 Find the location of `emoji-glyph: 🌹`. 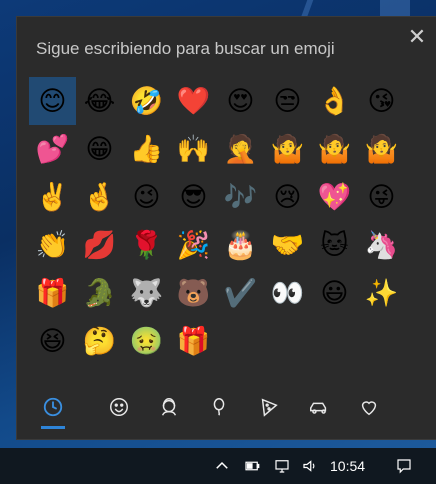

emoji-glyph: 🌹 is located at coordinates (146, 245).